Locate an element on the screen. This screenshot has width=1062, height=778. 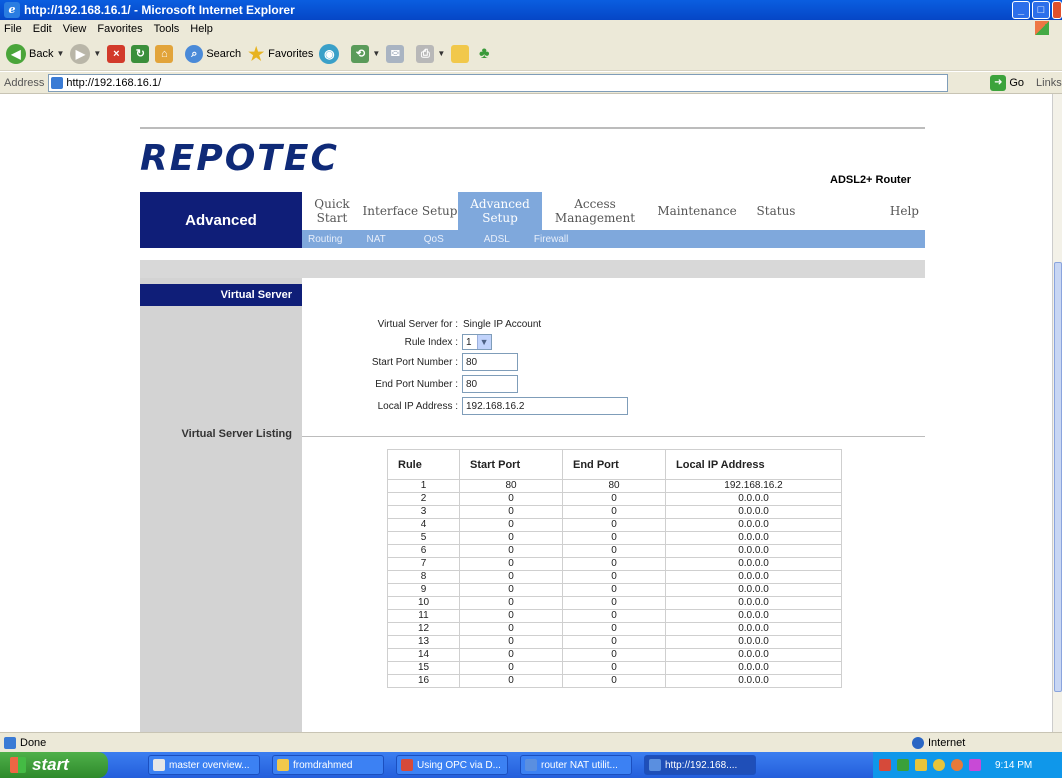
sidebar-virtual-server: Virtual Server is located at coordinates (221, 295).